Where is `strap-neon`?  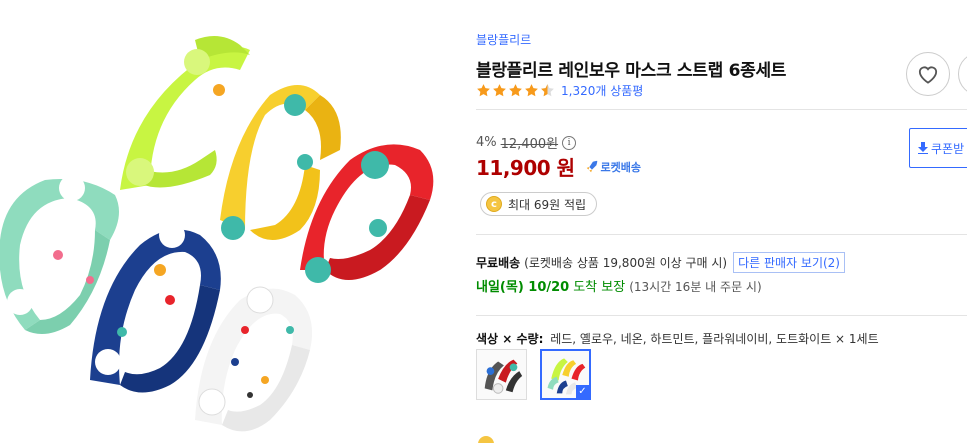 strap-neon is located at coordinates (185, 113).